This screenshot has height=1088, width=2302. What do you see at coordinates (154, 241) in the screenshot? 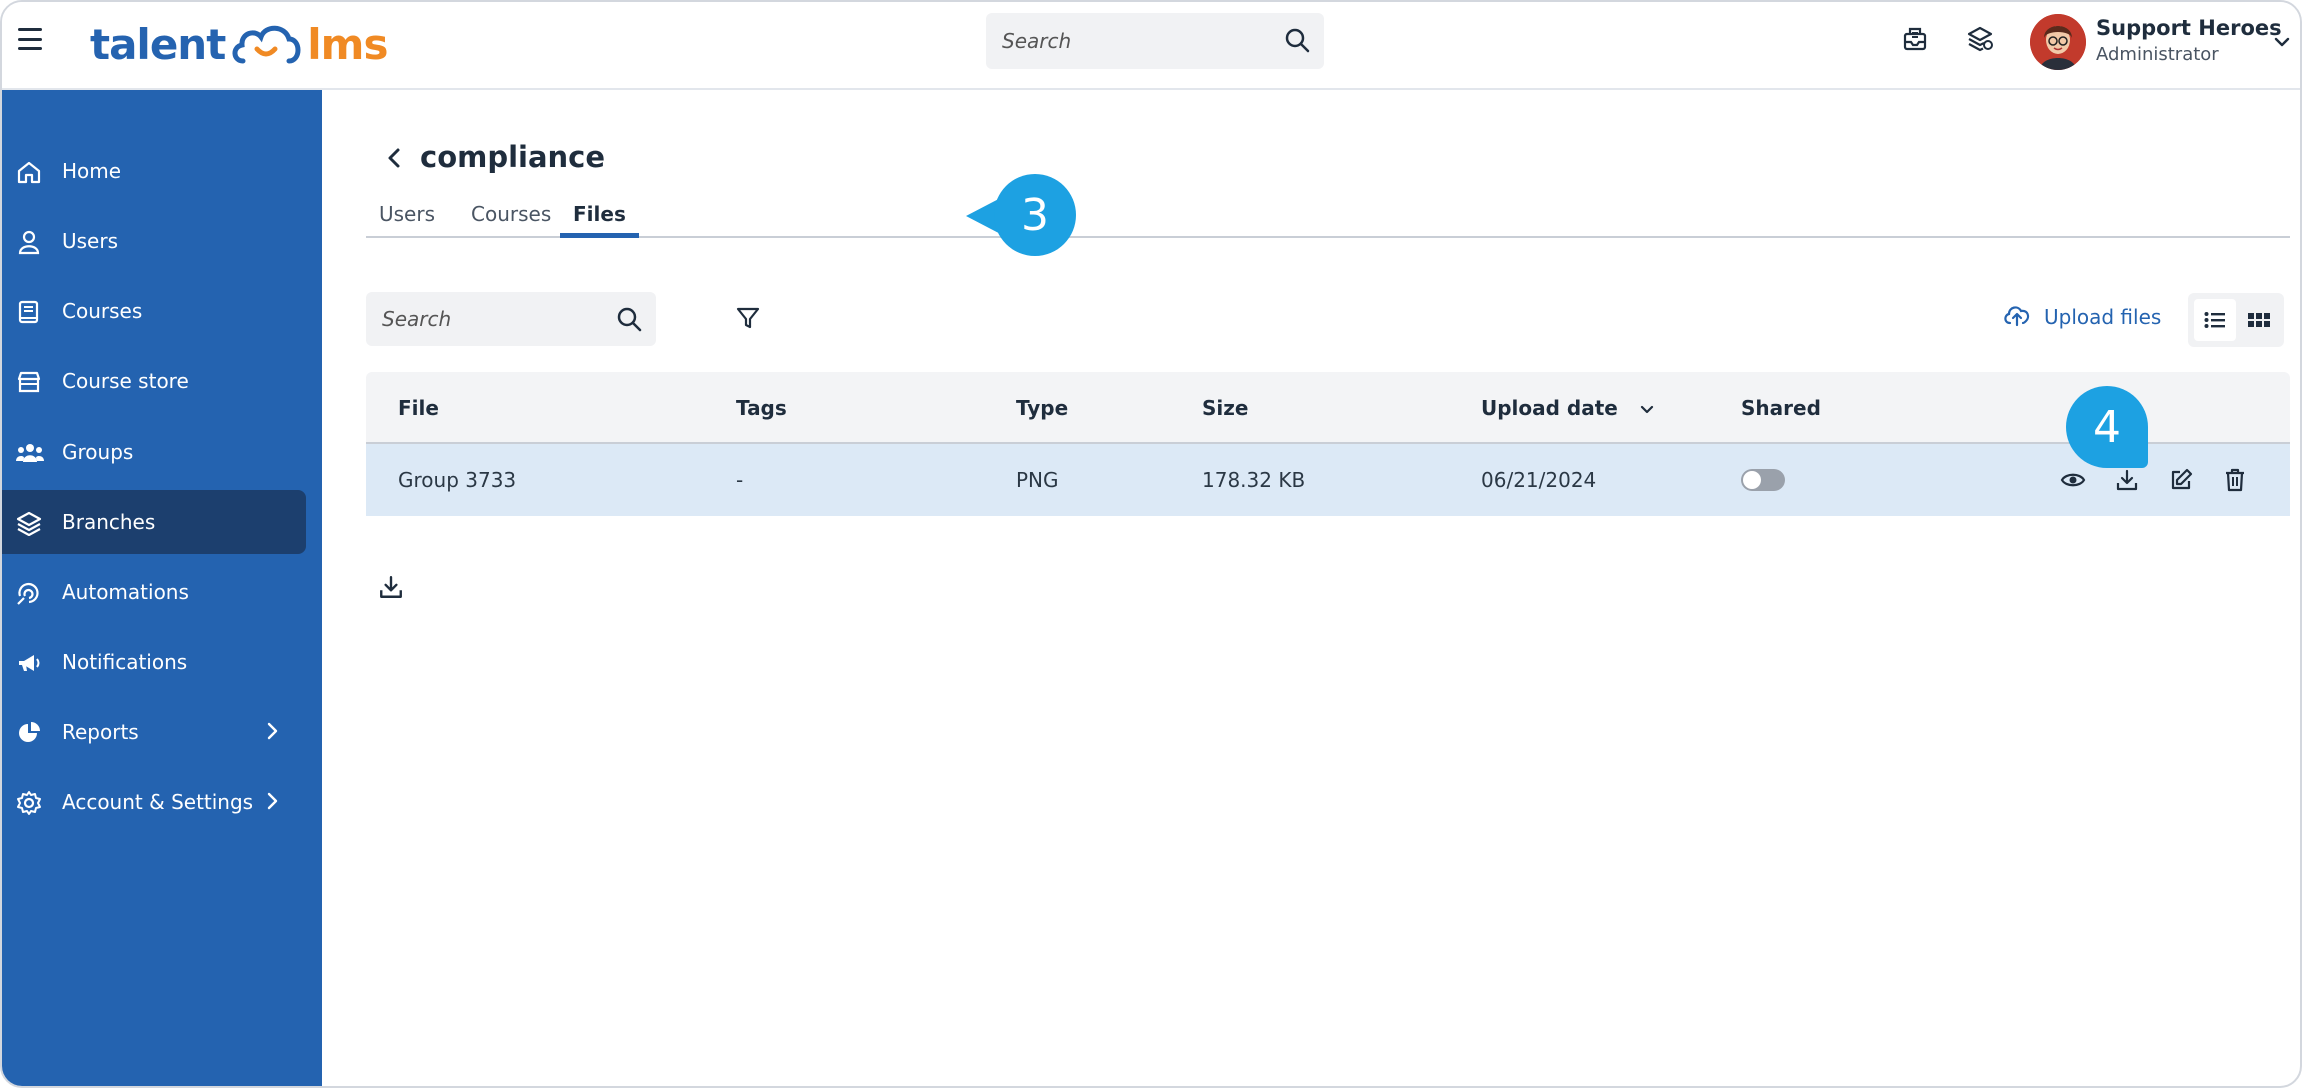
I see `sidebar-item-users: Users` at bounding box center [154, 241].